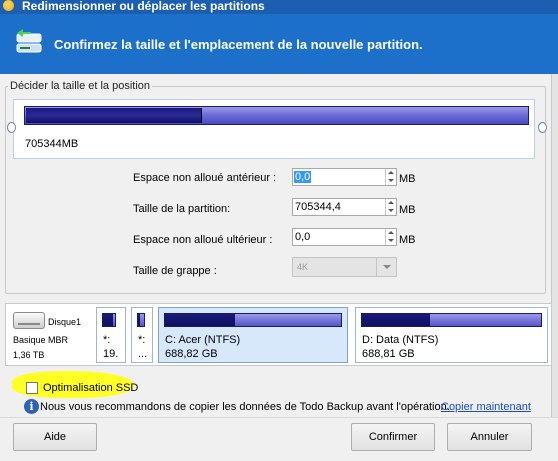 This screenshot has height=461, width=558. I want to click on copy-now-link: Copier maintenant, so click(486, 407).